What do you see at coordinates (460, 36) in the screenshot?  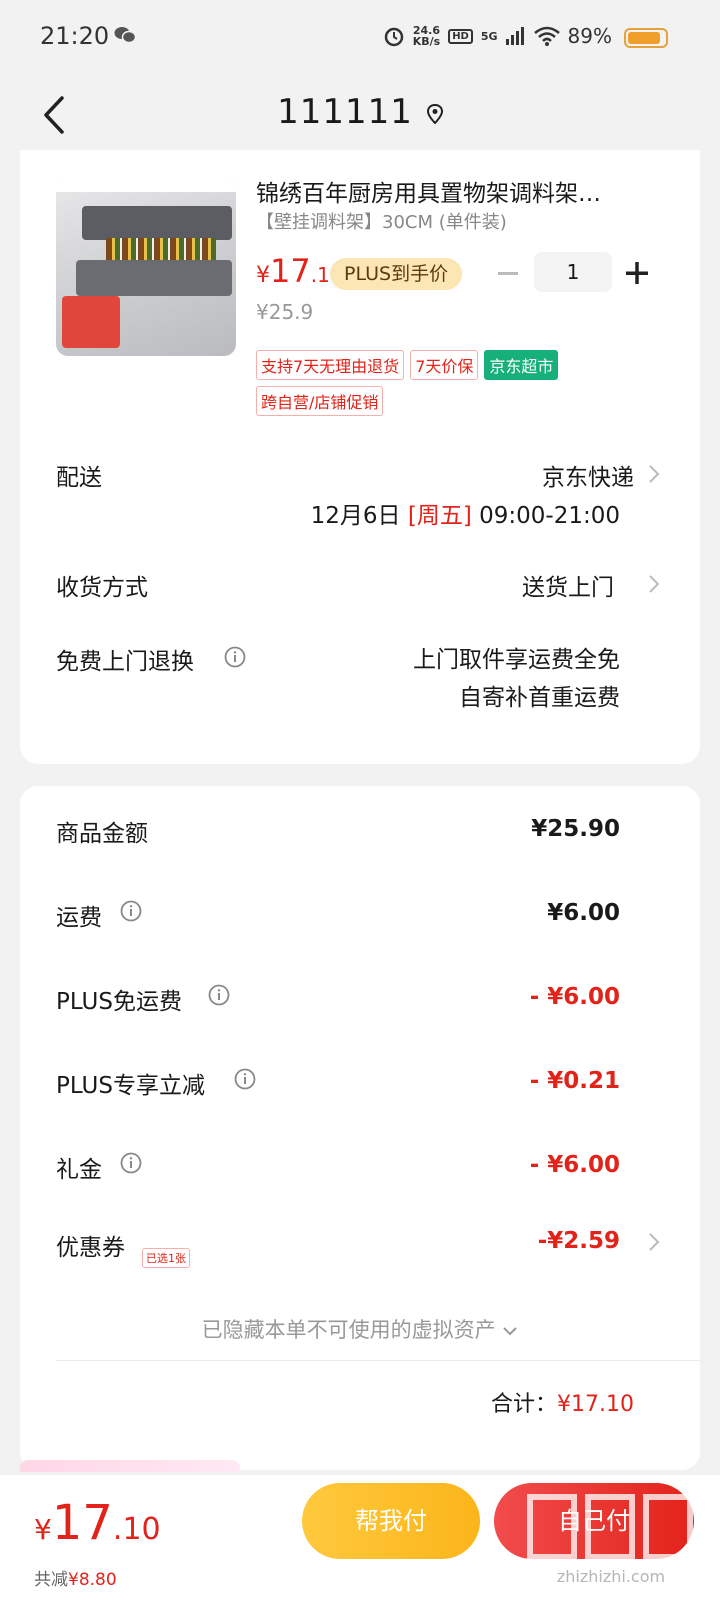 I see `hd-badge: HD` at bounding box center [460, 36].